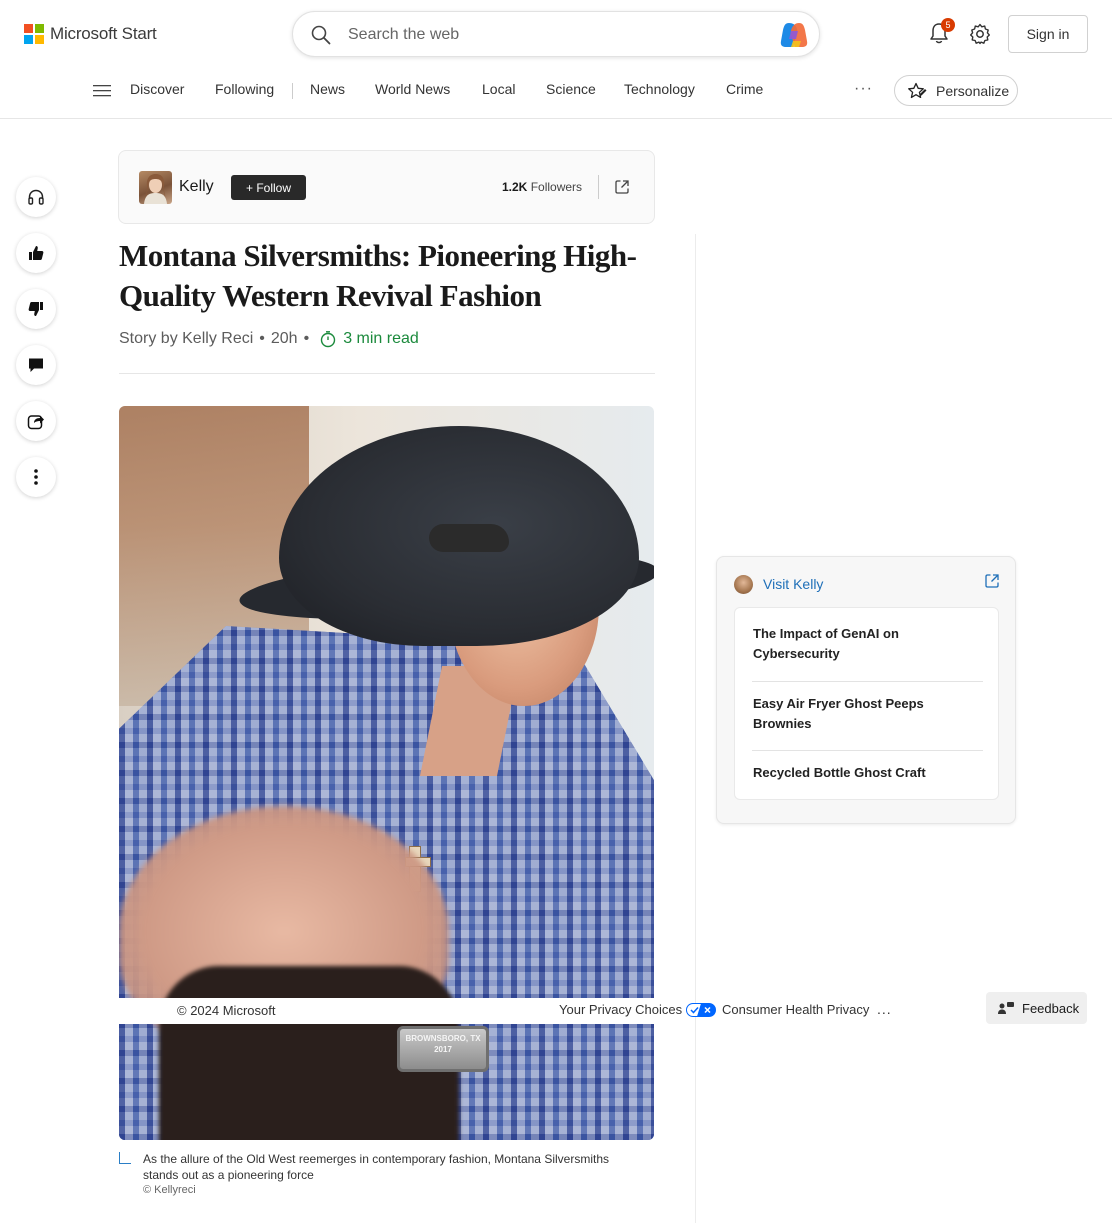 This screenshot has width=1112, height=1223. I want to click on comment-icon, so click(36, 365).